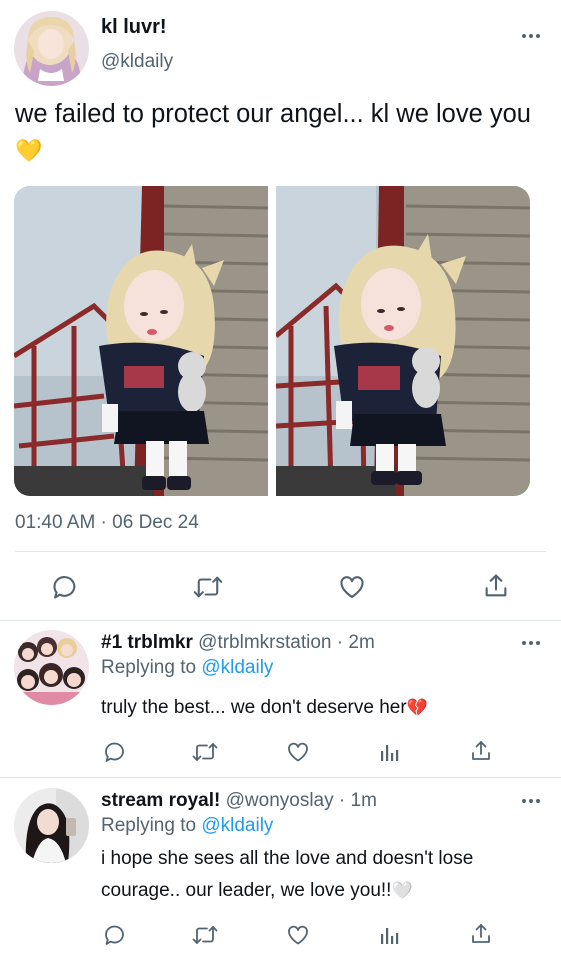 The image size is (561, 960). I want to click on reply-1-text: truly the best... we don't deserve her💔, so click(321, 708).